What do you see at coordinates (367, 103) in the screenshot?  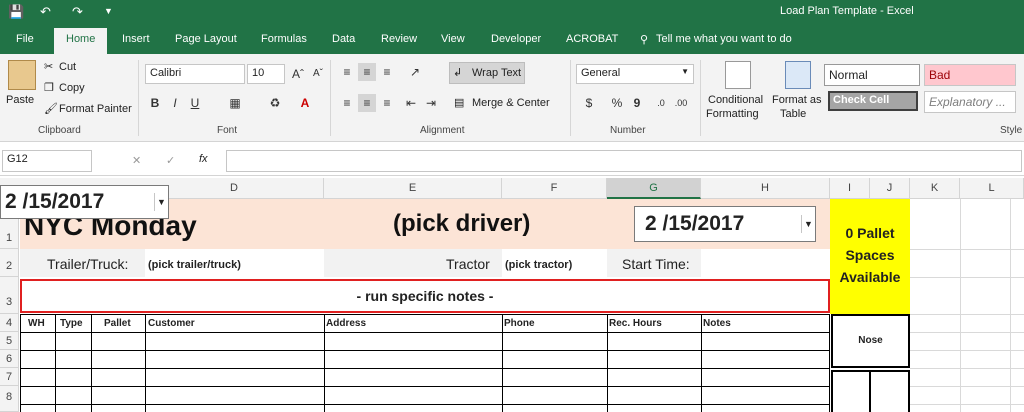 I see `align-center-icon: ≡` at bounding box center [367, 103].